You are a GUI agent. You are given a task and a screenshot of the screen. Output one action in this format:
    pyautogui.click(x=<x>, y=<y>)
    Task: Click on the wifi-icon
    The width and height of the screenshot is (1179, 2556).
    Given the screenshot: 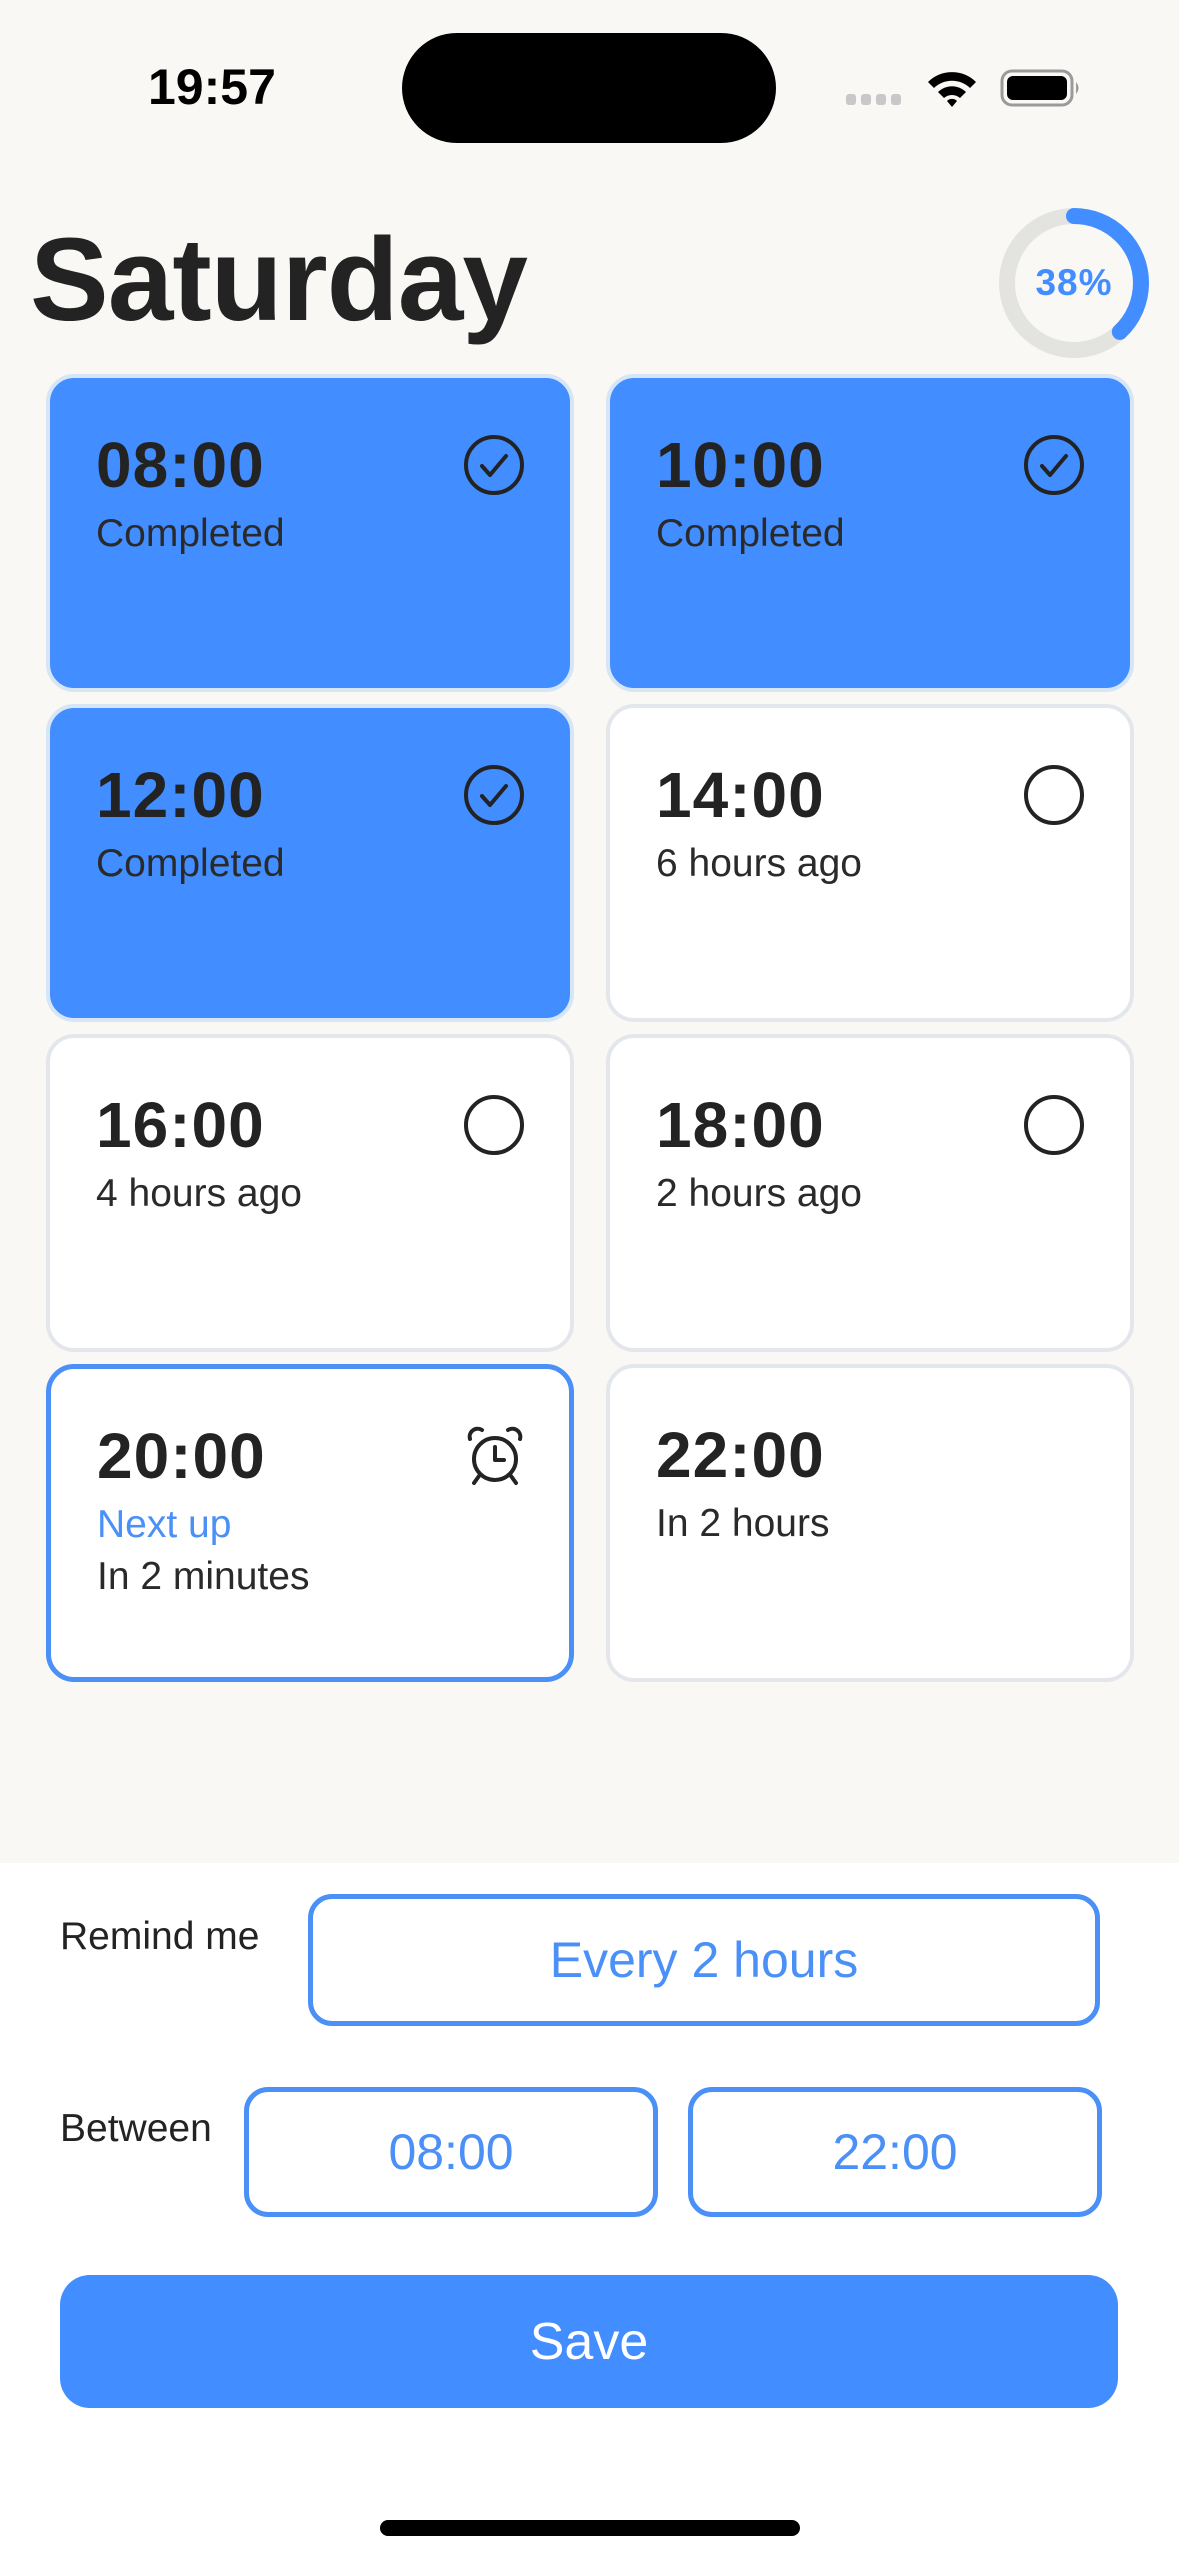 What is the action you would take?
    pyautogui.click(x=952, y=89)
    